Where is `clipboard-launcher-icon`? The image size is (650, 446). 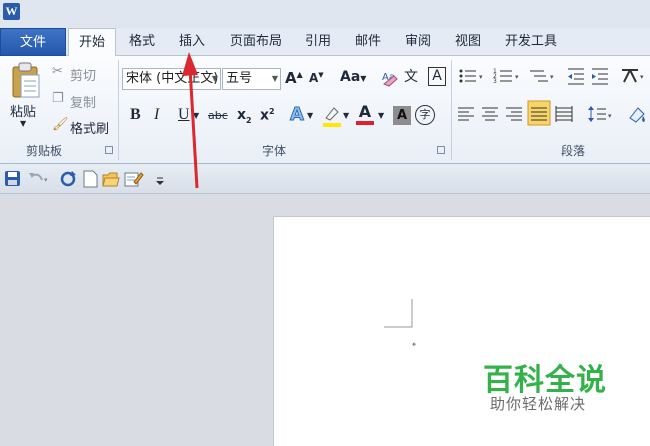
clipboard-launcher-icon is located at coordinates (109, 150).